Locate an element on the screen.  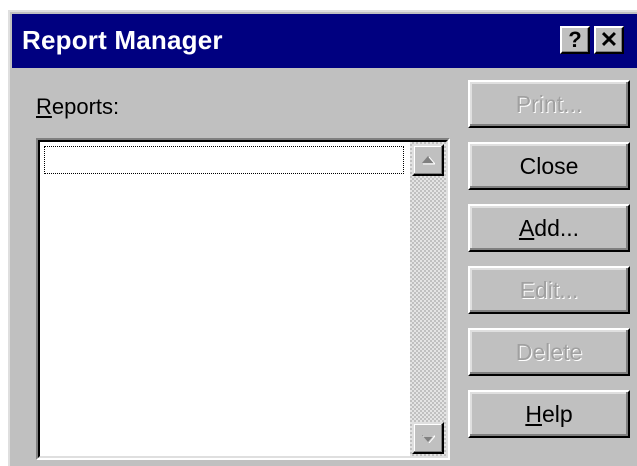
close-title-button: ✕ is located at coordinates (609, 40).